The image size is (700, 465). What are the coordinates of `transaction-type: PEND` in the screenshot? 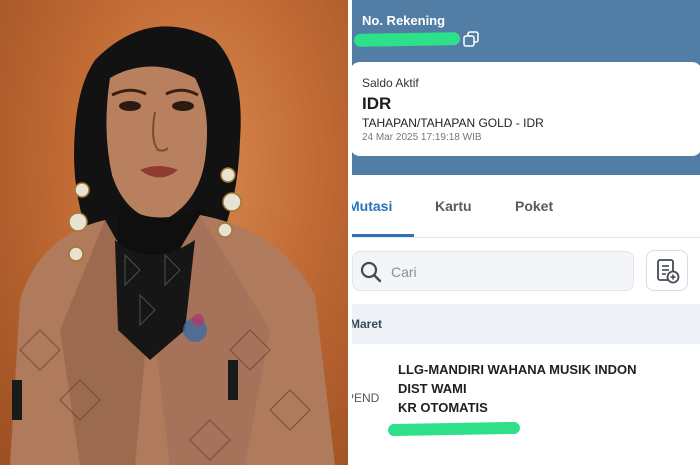 It's located at (366, 398).